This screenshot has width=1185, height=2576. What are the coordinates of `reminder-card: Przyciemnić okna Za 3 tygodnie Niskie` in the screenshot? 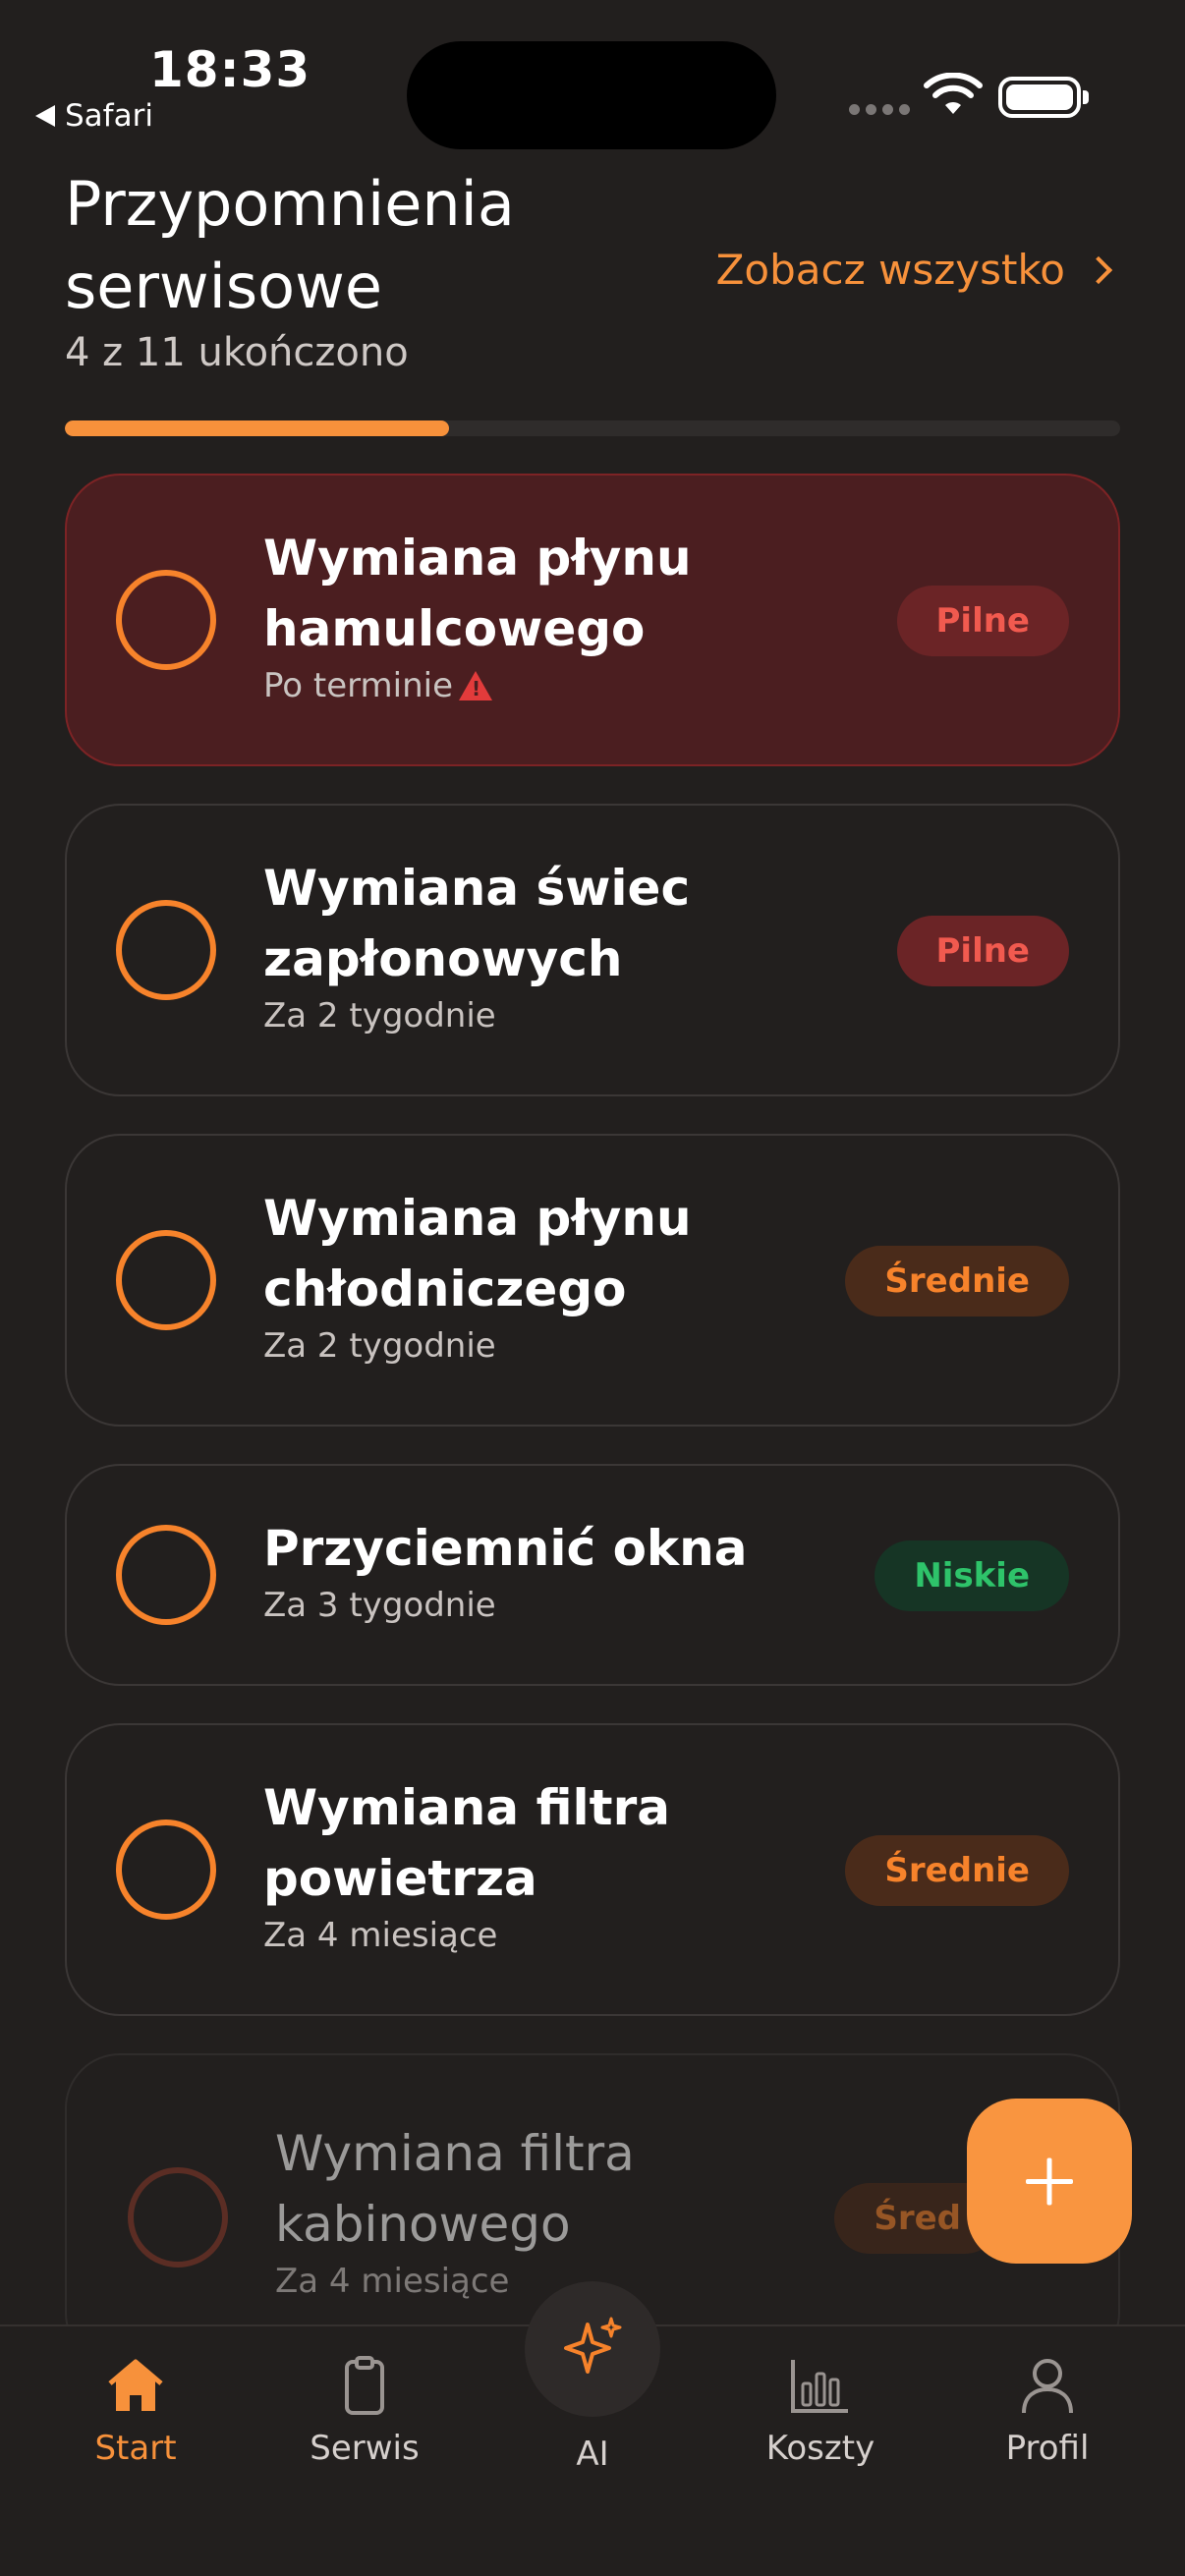 It's located at (592, 1575).